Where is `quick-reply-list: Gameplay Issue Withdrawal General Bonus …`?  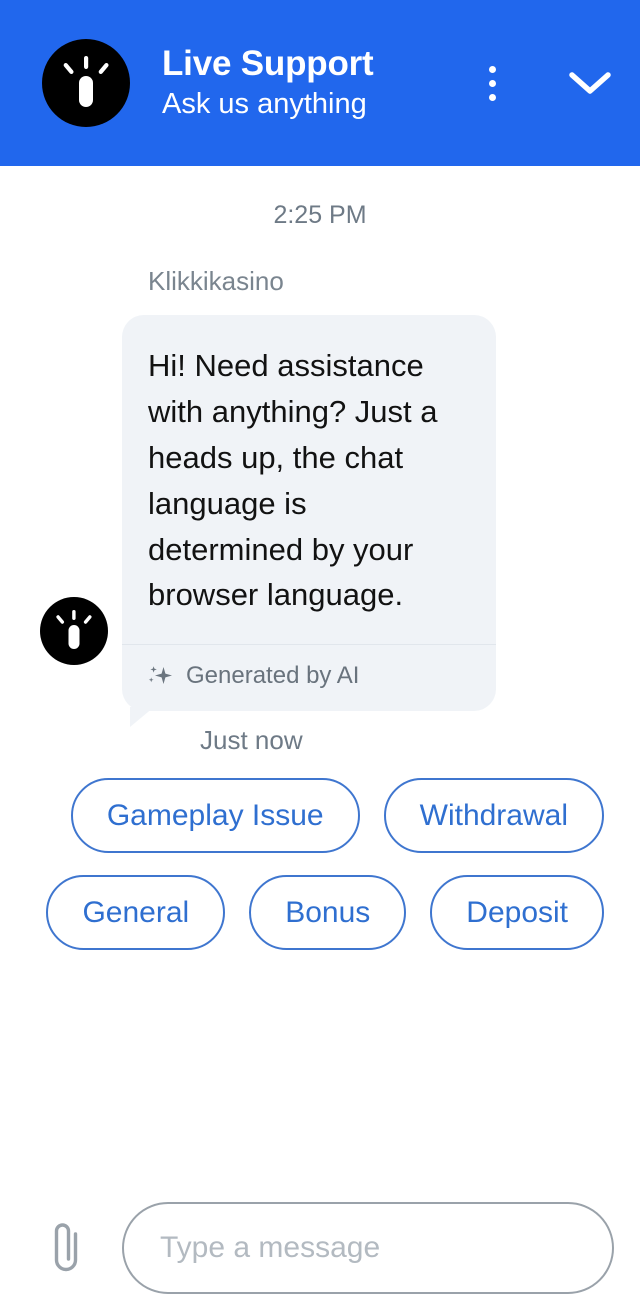
quick-reply-list: Gameplay Issue Withdrawal General Bonus … is located at coordinates (320, 853).